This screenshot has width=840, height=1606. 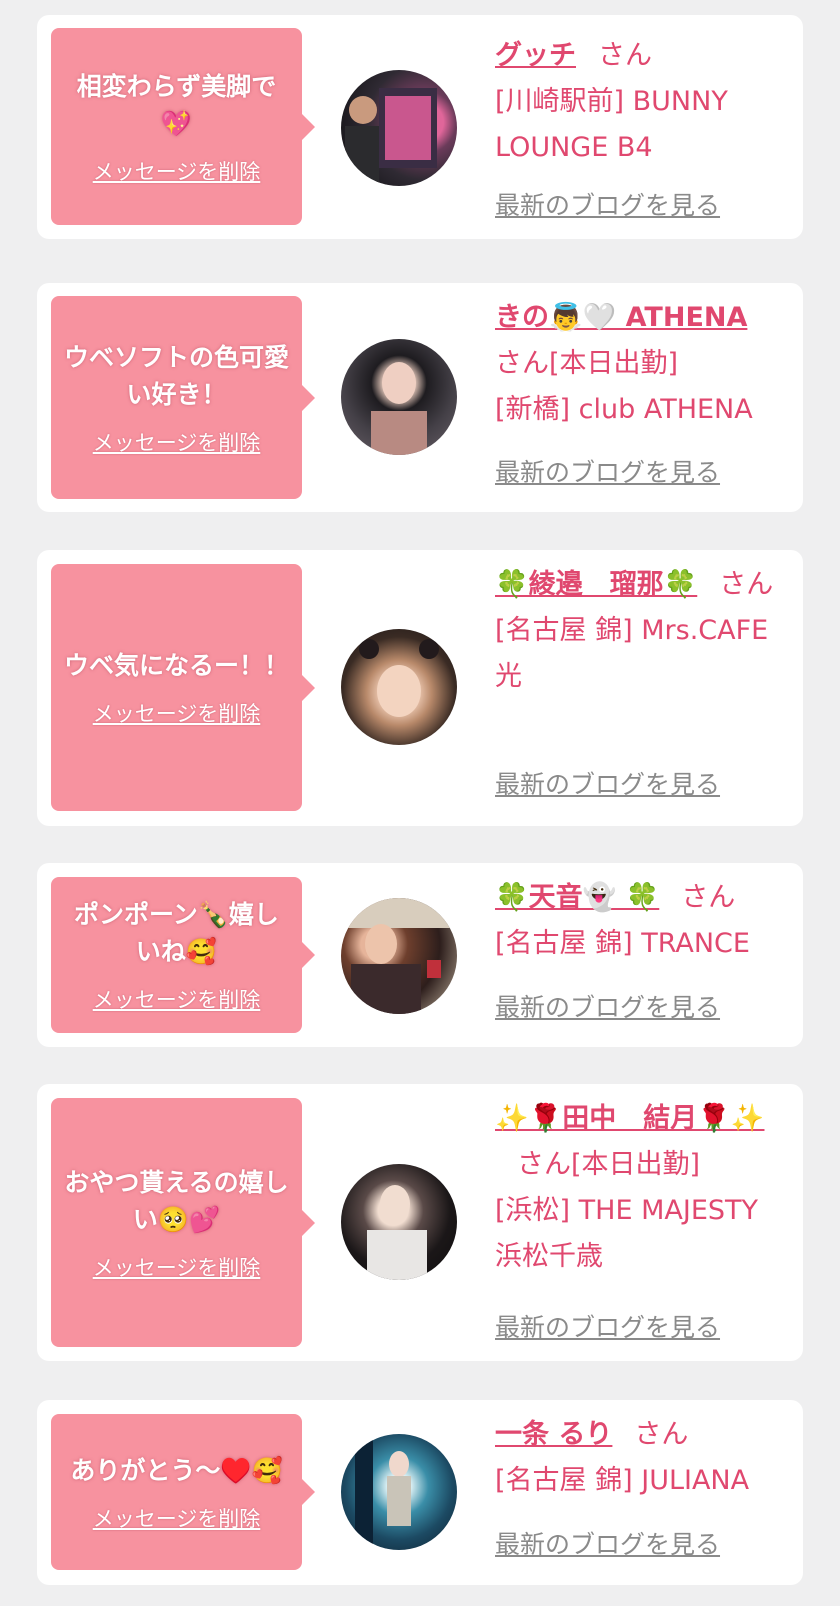 I want to click on message-bubble: ウベソフトの色可愛い好き！ メッセージを削除, so click(x=183, y=397).